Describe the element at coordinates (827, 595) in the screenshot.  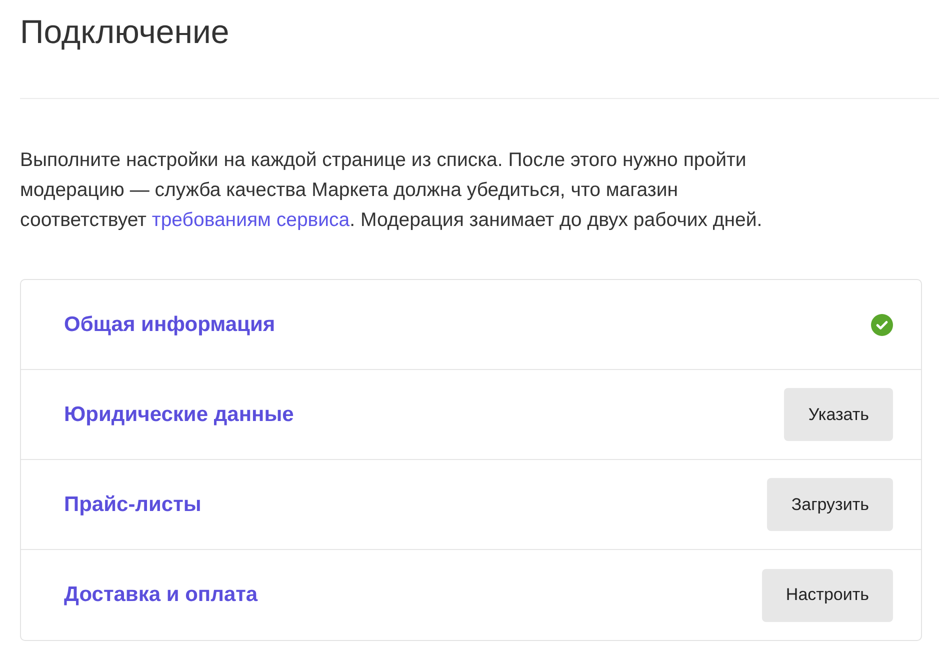
I see `step-action-button: Настроить` at that location.